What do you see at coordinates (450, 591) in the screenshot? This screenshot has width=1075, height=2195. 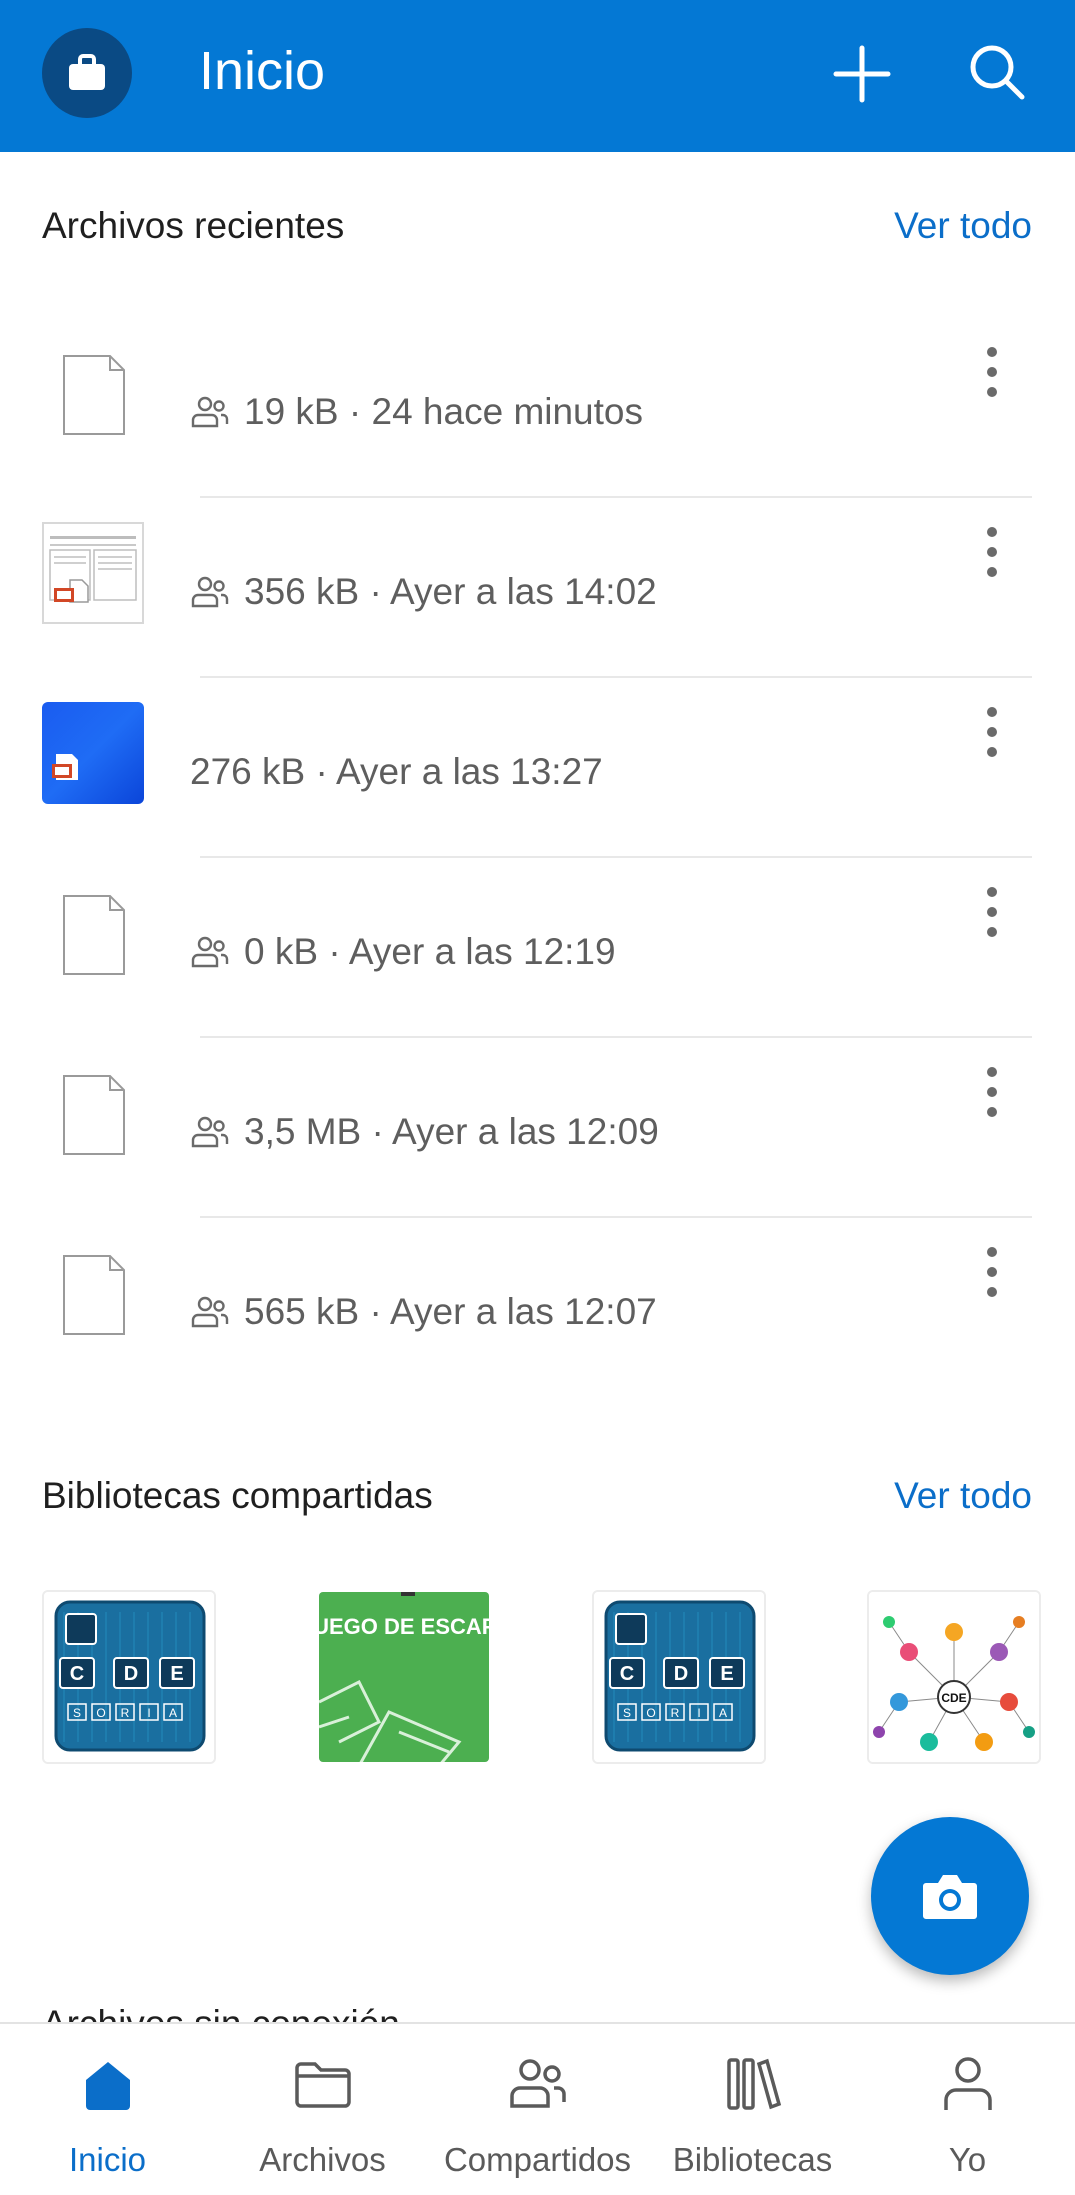 I see `file-size-and-time: 356 kB · Ayer a las 14:02` at bounding box center [450, 591].